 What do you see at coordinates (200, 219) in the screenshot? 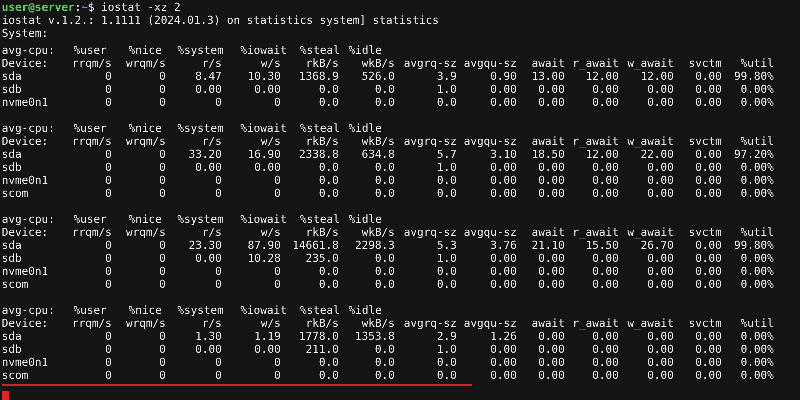
I see `column-header: %system` at bounding box center [200, 219].